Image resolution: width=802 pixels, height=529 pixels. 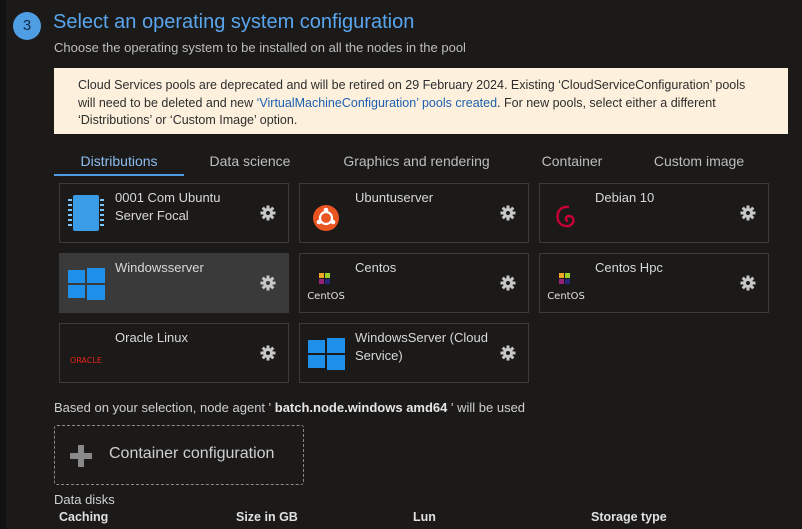 I want to click on tab-distributions: Distributions, so click(x=119, y=162).